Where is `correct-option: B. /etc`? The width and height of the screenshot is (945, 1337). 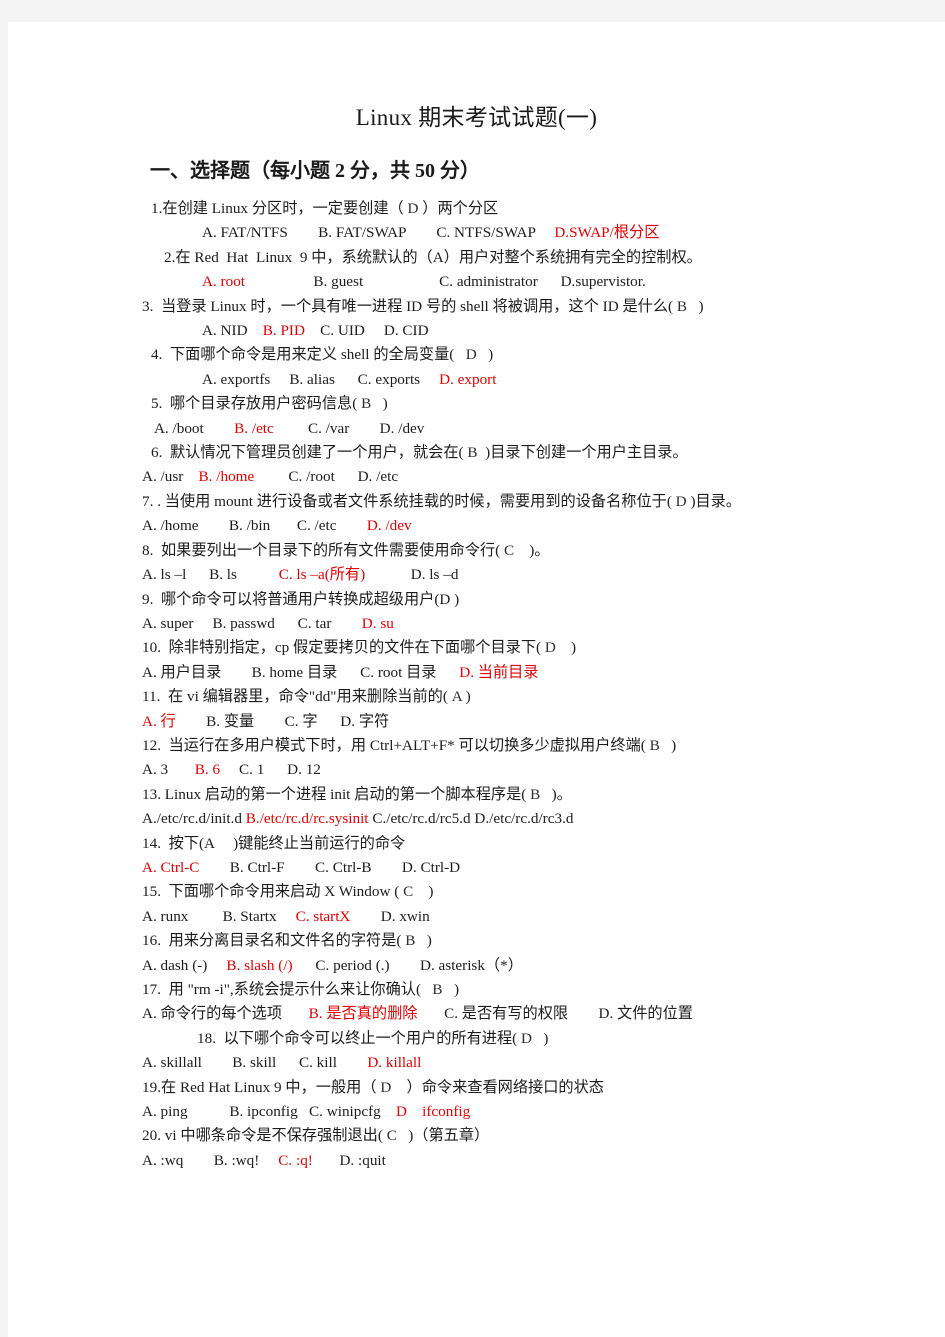 correct-option: B. /etc is located at coordinates (254, 428).